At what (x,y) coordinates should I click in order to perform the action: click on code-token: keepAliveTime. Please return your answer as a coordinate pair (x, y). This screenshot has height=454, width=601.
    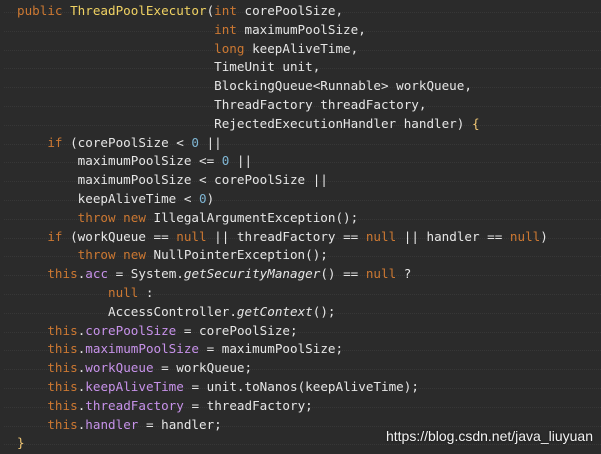
    Looking at the image, I should click on (134, 386).